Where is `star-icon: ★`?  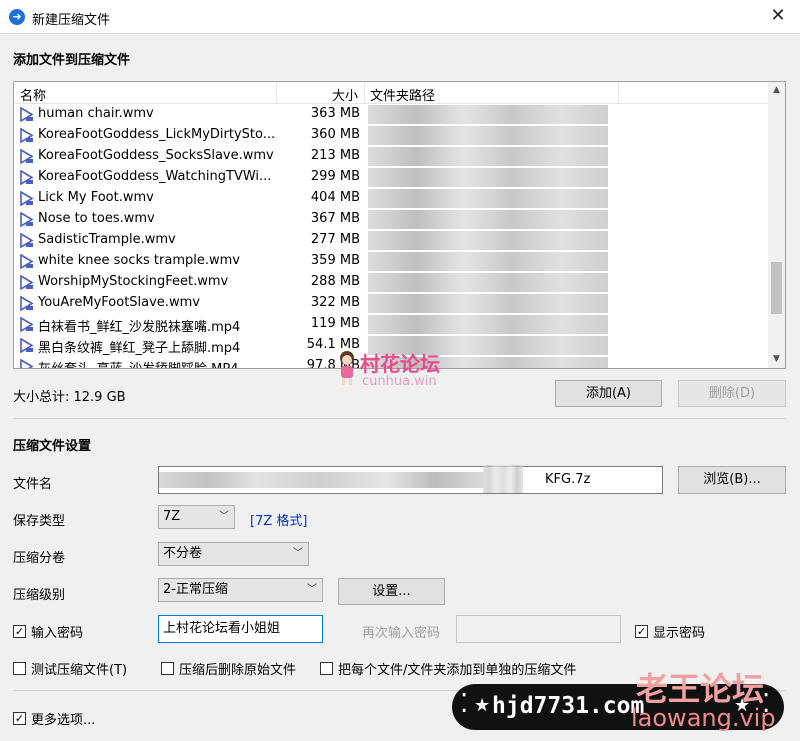
star-icon: ★ is located at coordinates (482, 705).